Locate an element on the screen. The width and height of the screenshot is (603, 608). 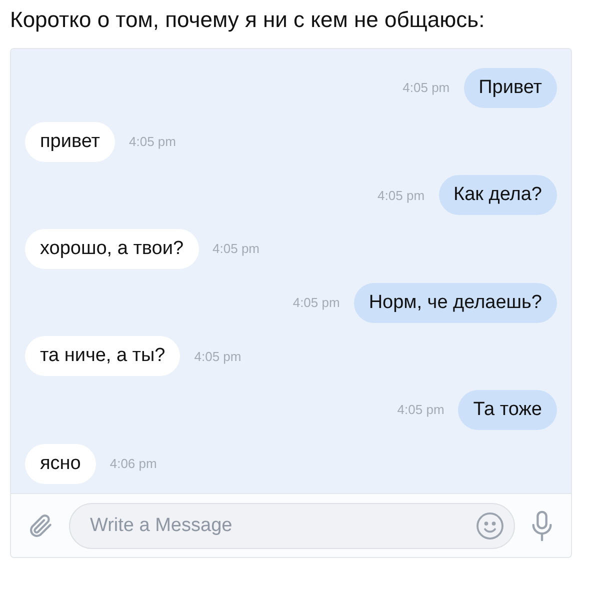
smiley-icon is located at coordinates (490, 525).